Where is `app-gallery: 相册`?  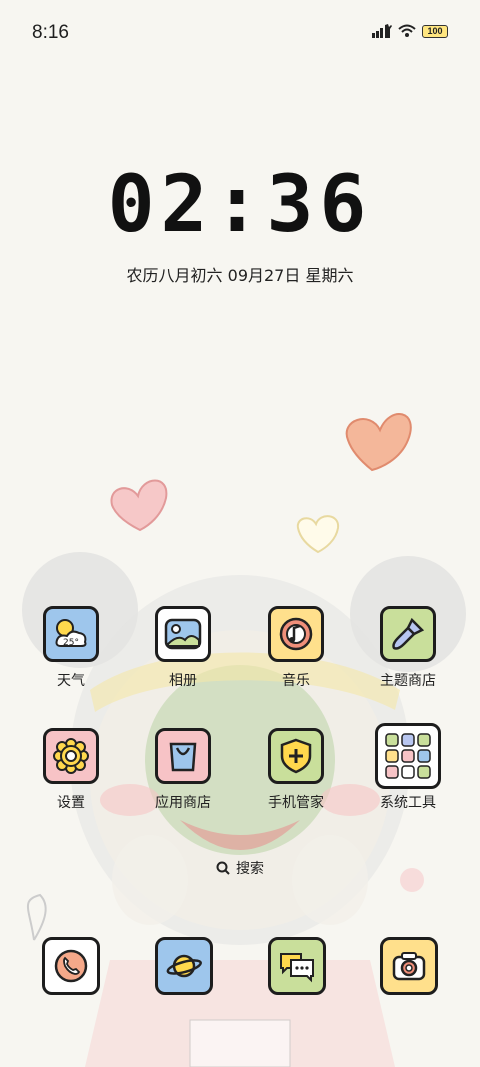 app-gallery: 相册 is located at coordinates (183, 648).